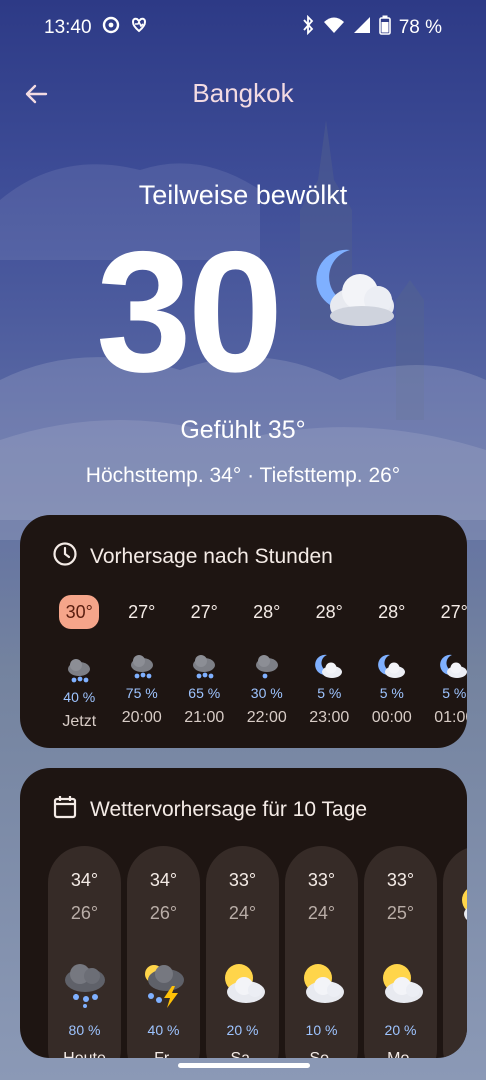  Describe the element at coordinates (65, 810) in the screenshot. I see `calendar-icon` at that location.